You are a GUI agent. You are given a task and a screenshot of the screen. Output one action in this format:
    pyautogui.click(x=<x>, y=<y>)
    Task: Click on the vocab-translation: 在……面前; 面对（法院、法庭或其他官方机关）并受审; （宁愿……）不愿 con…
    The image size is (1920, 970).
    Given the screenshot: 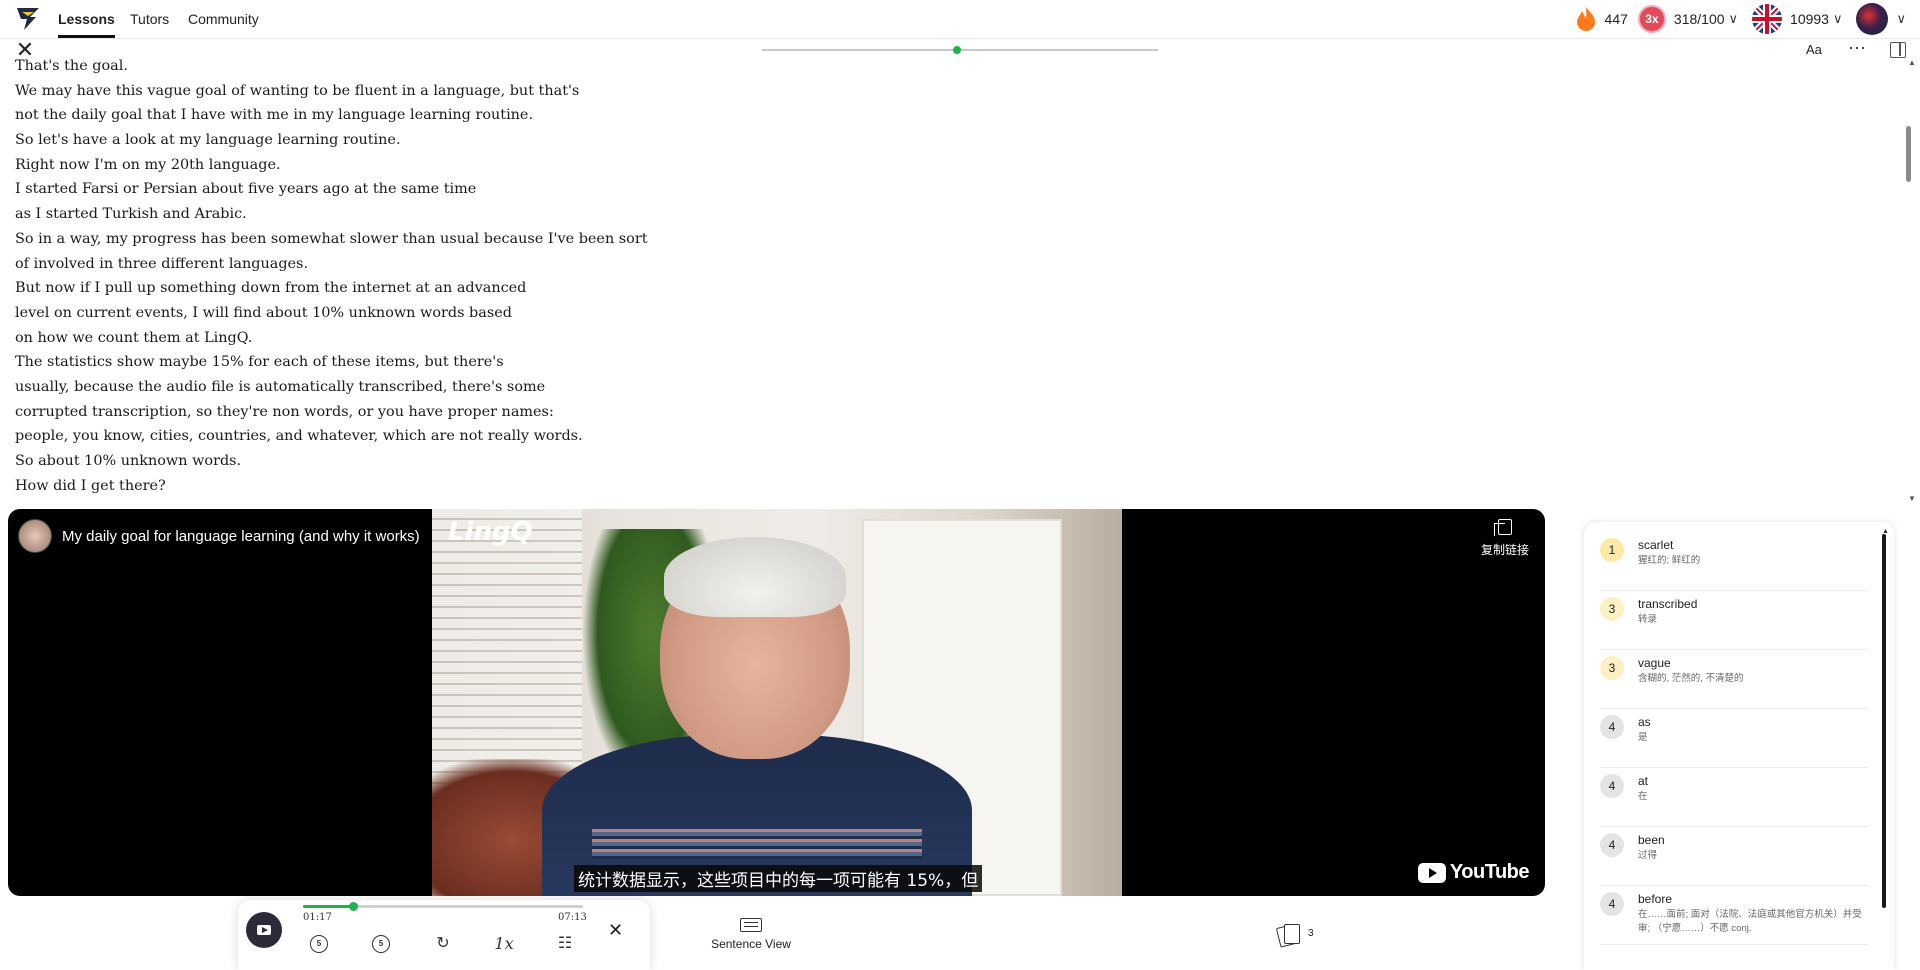 What is the action you would take?
    pyautogui.click(x=1750, y=921)
    